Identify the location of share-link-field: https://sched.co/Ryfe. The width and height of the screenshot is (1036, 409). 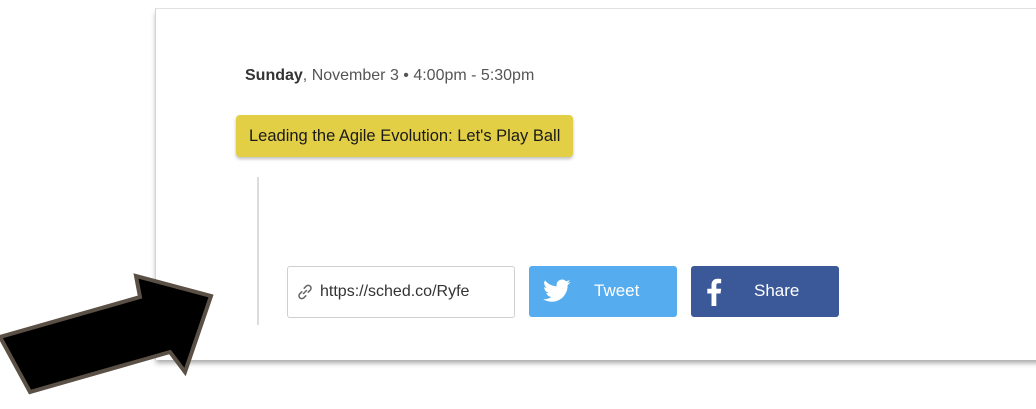
(401, 292).